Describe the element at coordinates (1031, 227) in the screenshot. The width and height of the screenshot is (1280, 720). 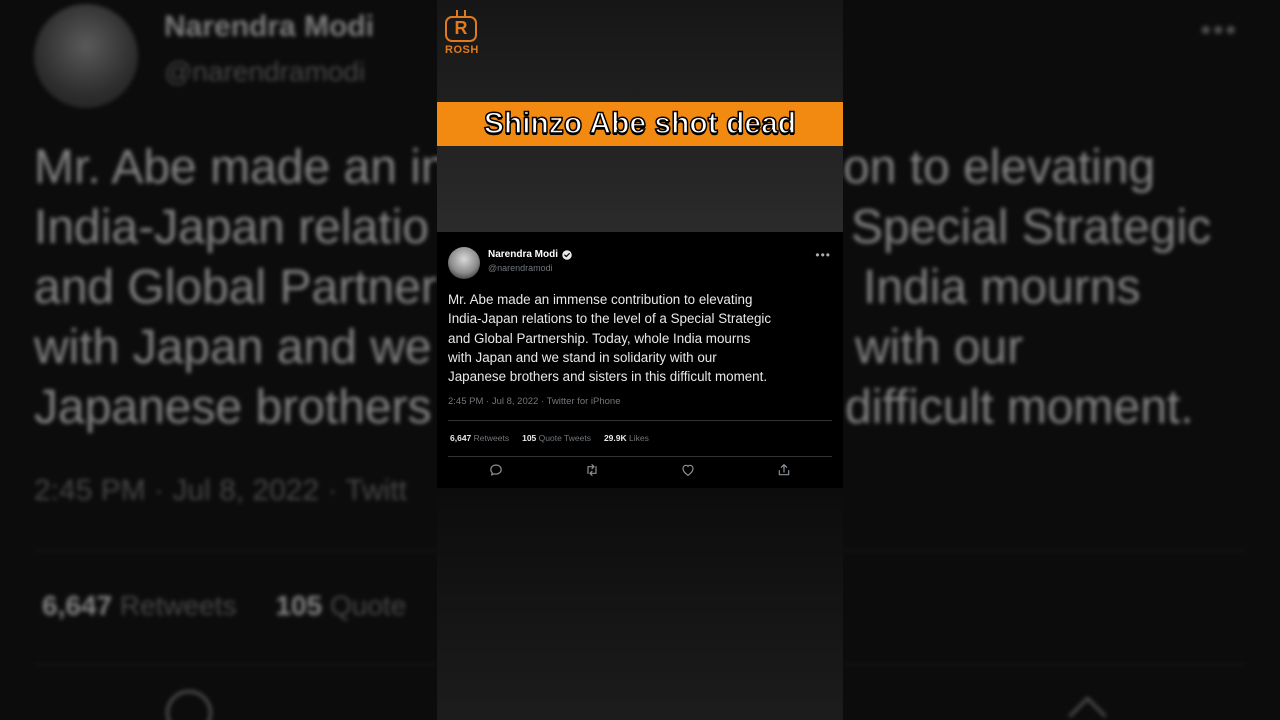
I see `bg-text-line: Special Strategic` at that location.